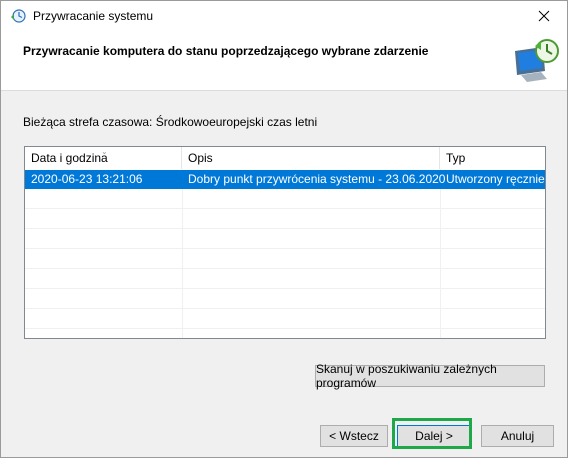 The image size is (568, 458). What do you see at coordinates (284, 16) in the screenshot?
I see `title-bar: Przywracanie systemu` at bounding box center [284, 16].